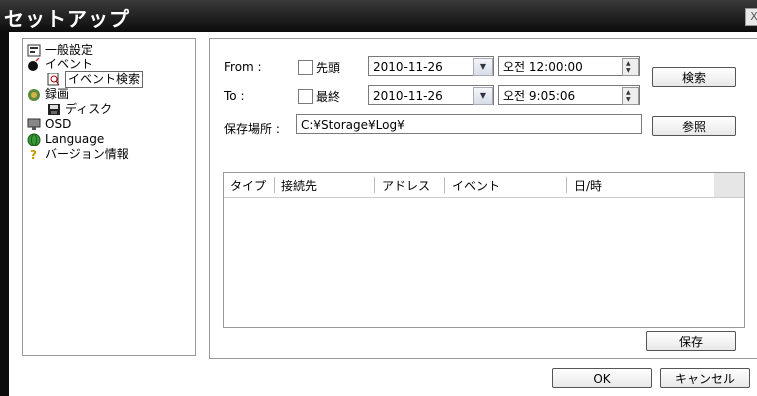  Describe the element at coordinates (408, 96) in the screenshot. I see `to-date-value: 2010-11-26` at that location.